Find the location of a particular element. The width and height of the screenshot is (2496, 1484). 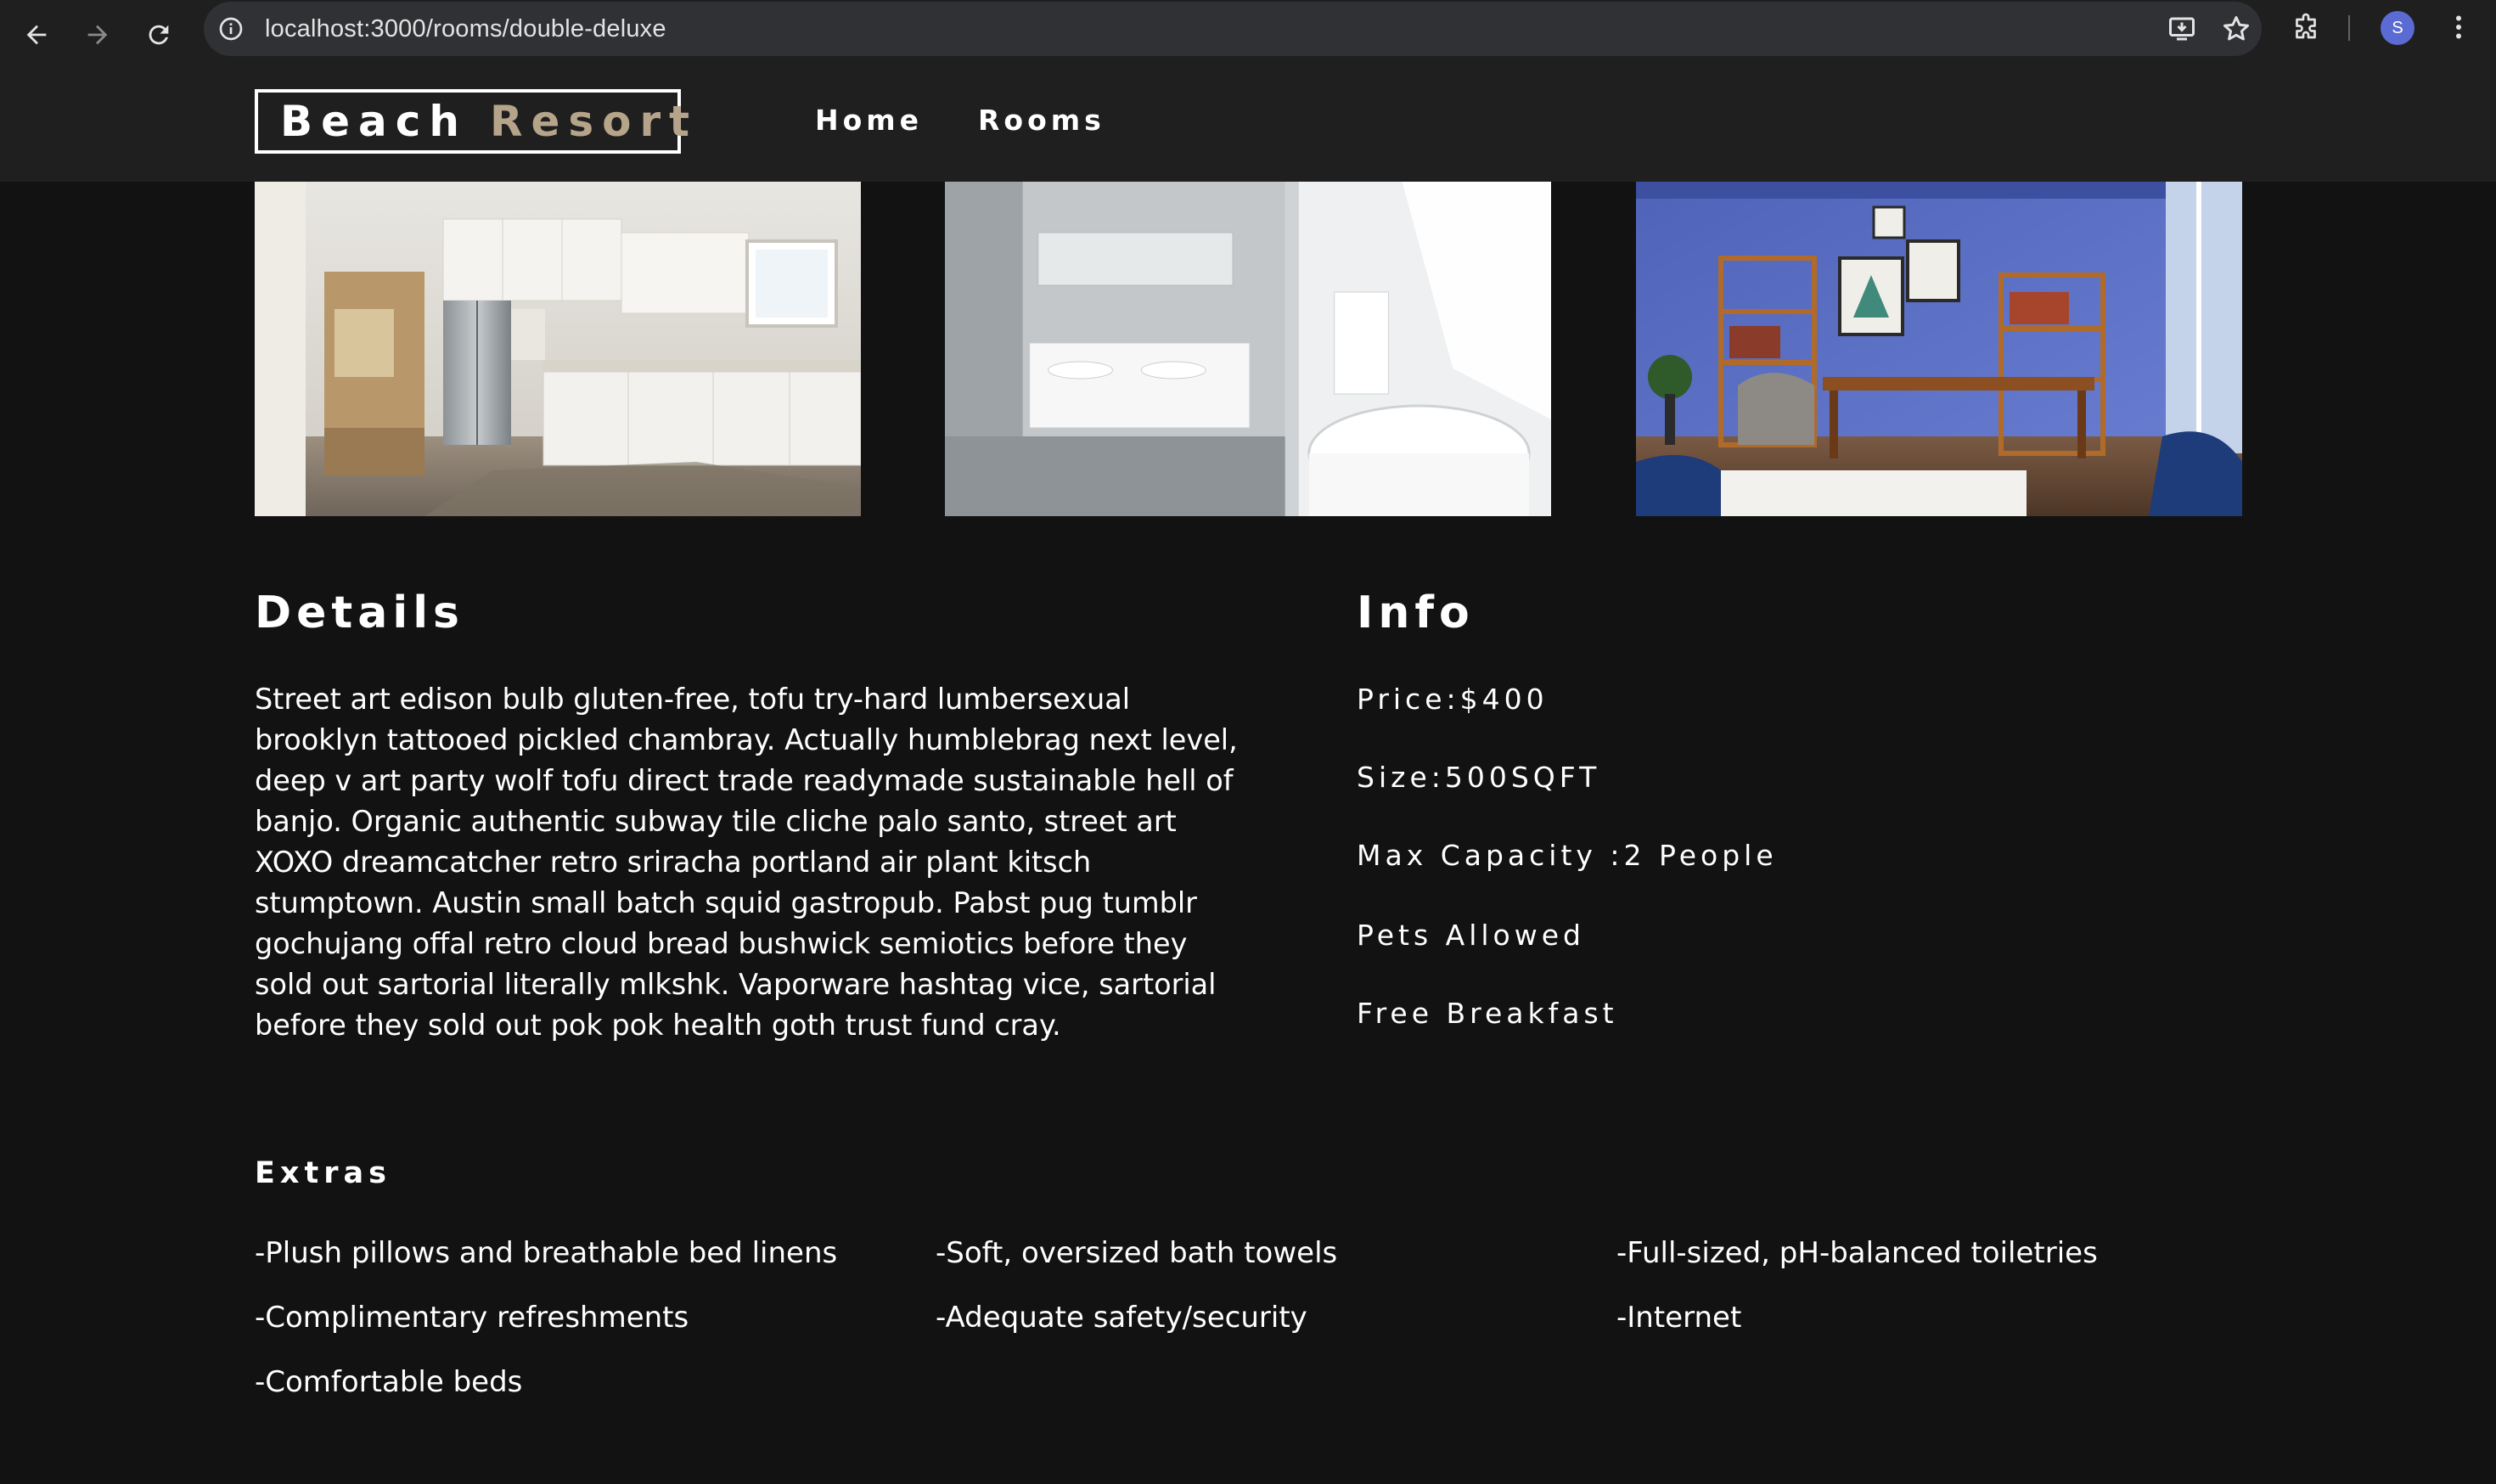

info-capacity: Max Capacity :2 People is located at coordinates (1567, 855).